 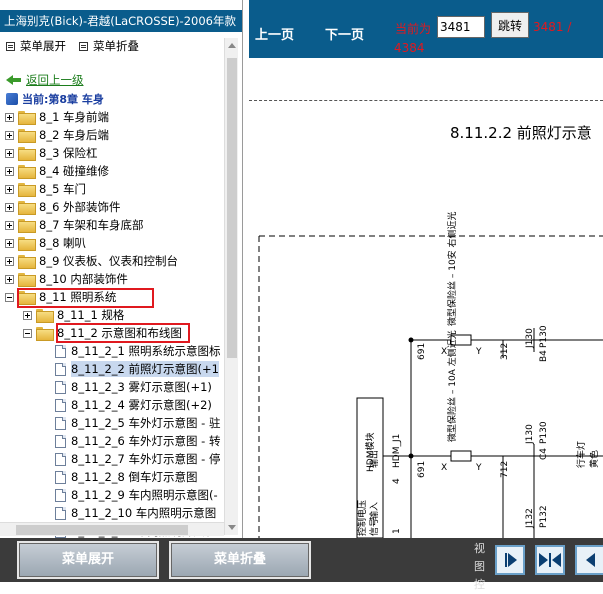 What do you see at coordinates (57, 117) in the screenshot?
I see `tree-node: 8_1 车身前端` at bounding box center [57, 117].